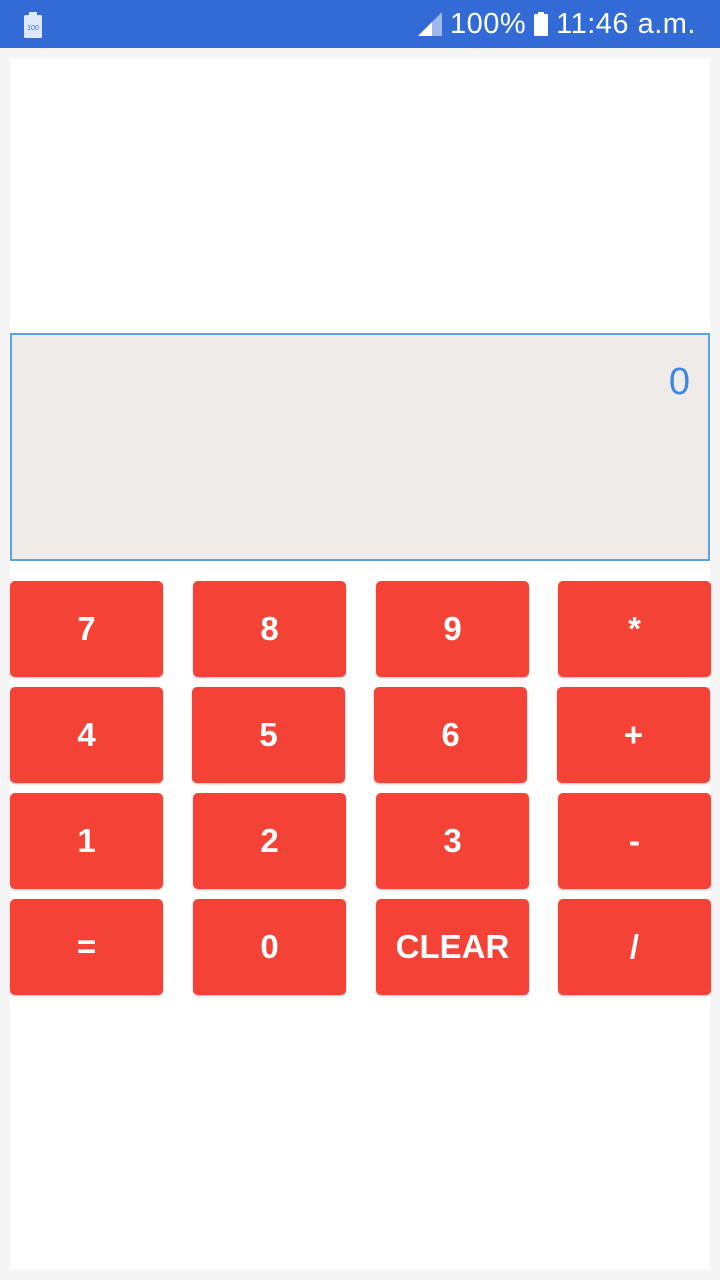  Describe the element at coordinates (86, 629) in the screenshot. I see `key-7: 7` at that location.